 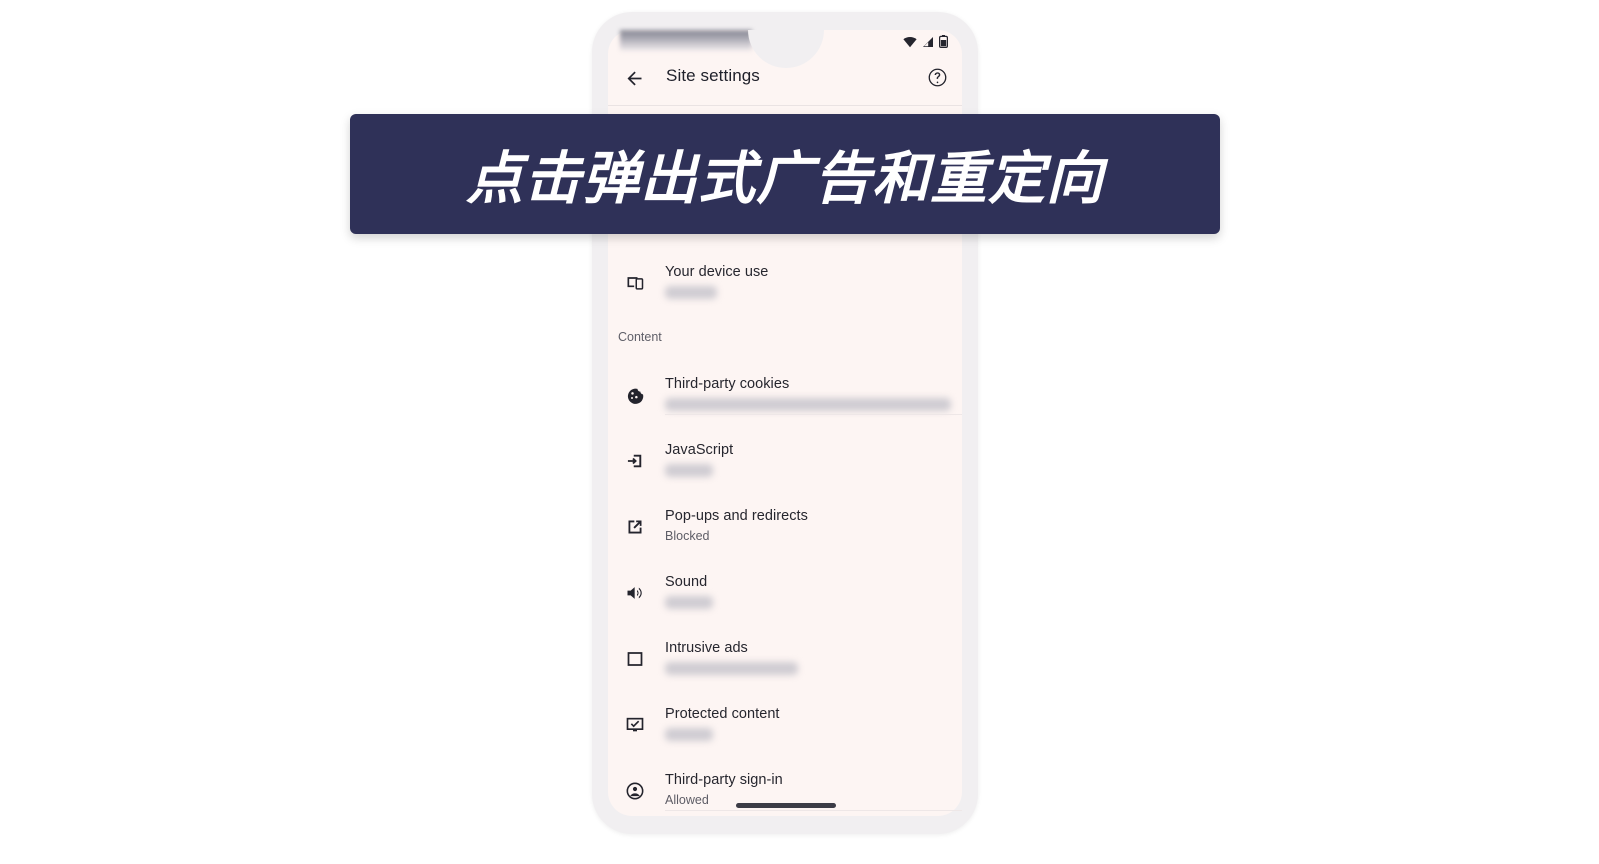 What do you see at coordinates (699, 450) in the screenshot?
I see `list-item-title: JavaScript` at bounding box center [699, 450].